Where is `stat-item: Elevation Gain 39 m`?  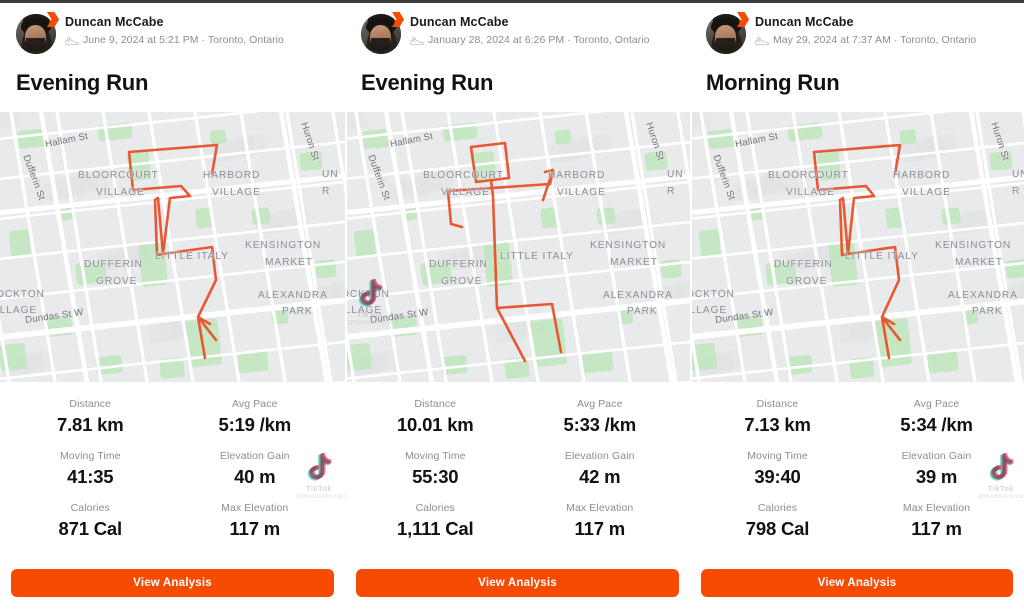 stat-item: Elevation Gain 39 m is located at coordinates (936, 469).